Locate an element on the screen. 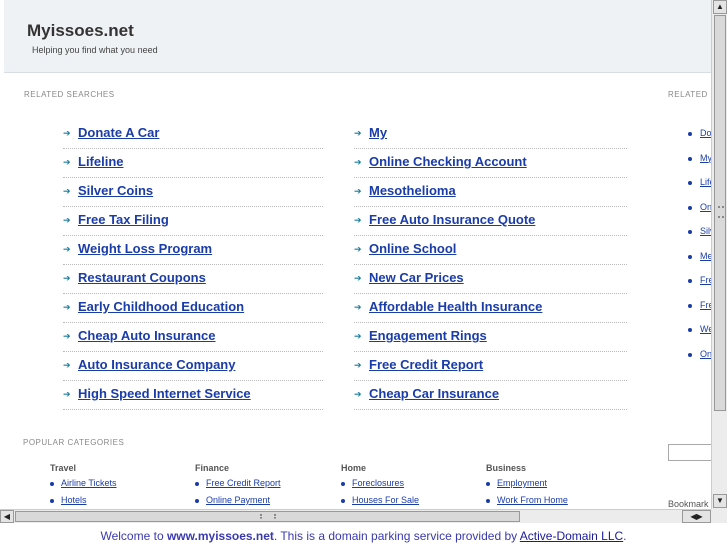 Image resolution: width=727 pixels, height=545 pixels. related-search-link: Cheap Car Insurance is located at coordinates (434, 393).